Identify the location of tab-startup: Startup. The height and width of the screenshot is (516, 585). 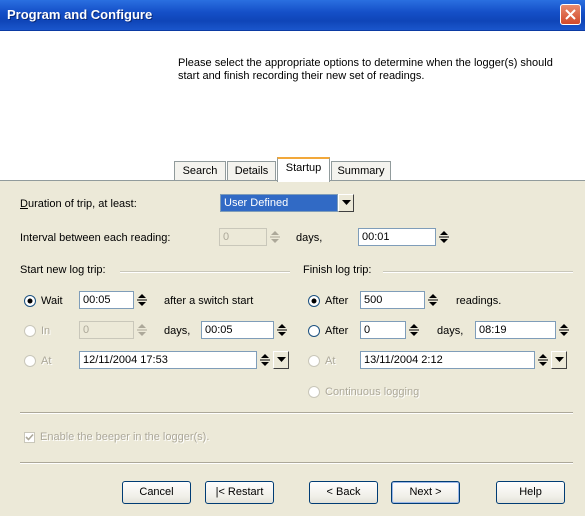
(303, 169).